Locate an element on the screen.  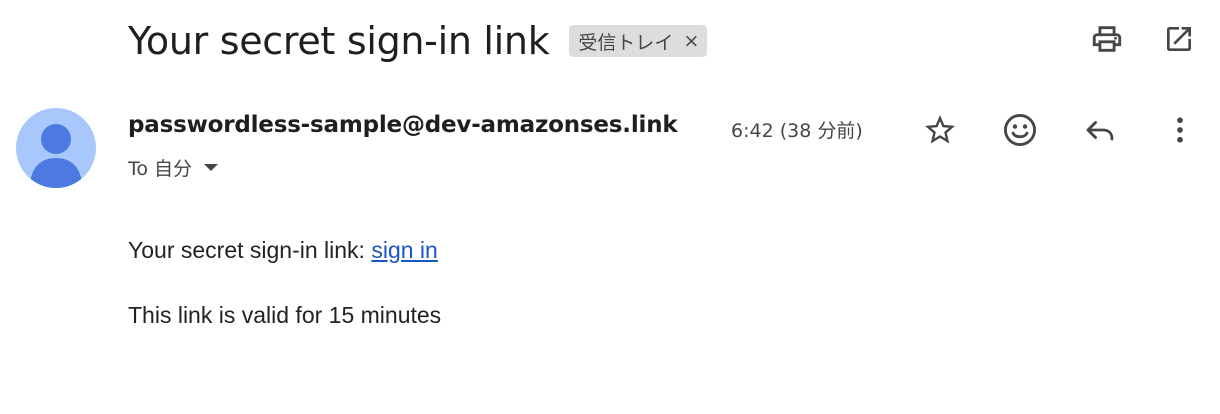
reply-icon is located at coordinates (1100, 131).